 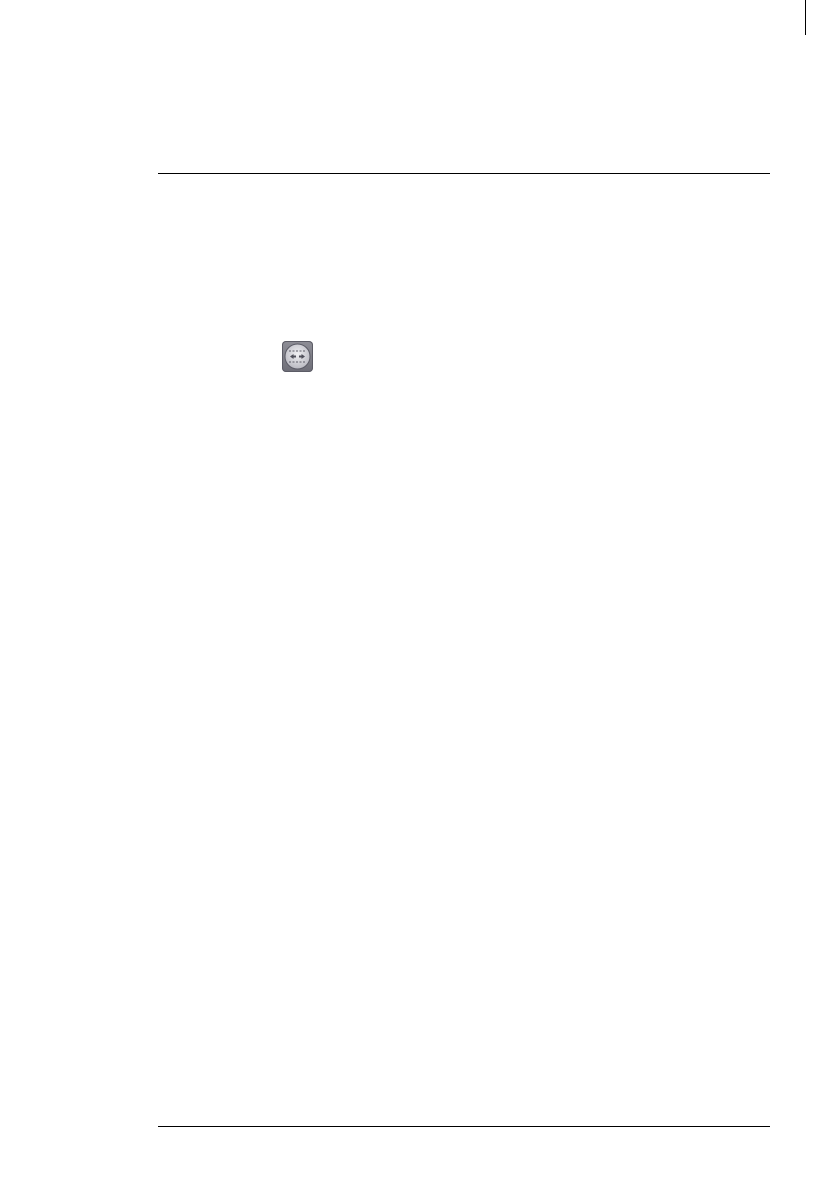 I want to click on expand-horizontal-icon, so click(x=297, y=356).